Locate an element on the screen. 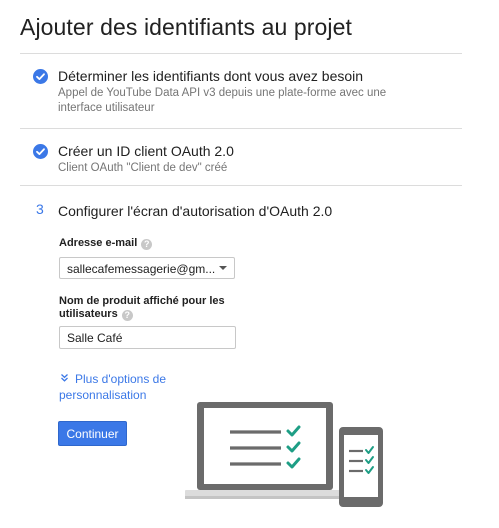 This screenshot has width=499, height=528. dropdown-arrow-icon is located at coordinates (223, 268).